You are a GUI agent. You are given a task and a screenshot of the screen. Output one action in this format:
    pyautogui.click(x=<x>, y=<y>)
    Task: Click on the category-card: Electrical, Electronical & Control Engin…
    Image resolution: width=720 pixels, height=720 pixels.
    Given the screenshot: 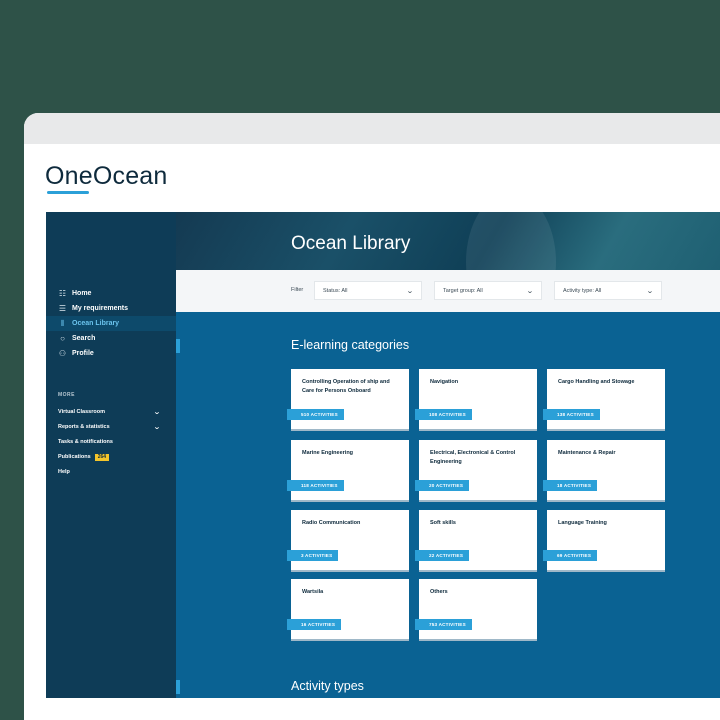 What is the action you would take?
    pyautogui.click(x=476, y=470)
    